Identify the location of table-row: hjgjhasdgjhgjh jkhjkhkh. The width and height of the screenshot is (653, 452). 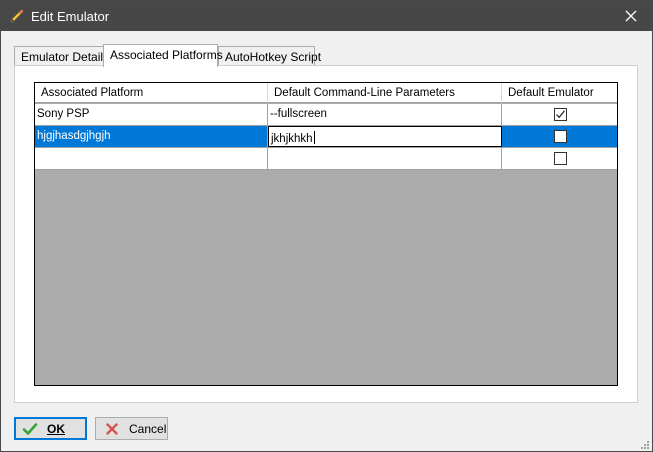
(326, 137).